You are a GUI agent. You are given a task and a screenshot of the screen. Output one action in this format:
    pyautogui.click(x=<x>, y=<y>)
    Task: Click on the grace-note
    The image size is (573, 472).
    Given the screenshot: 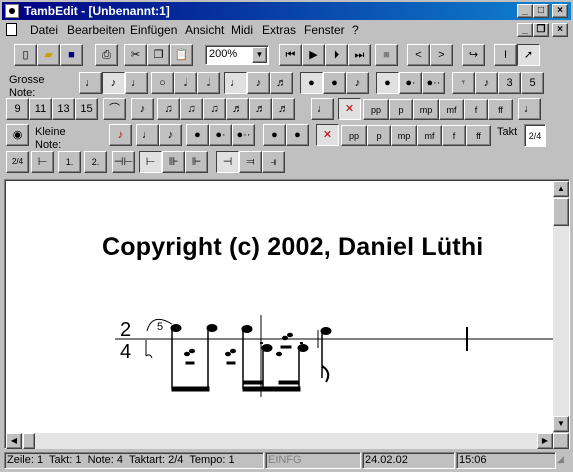 What is the action you would take?
    pyautogui.click(x=149, y=349)
    